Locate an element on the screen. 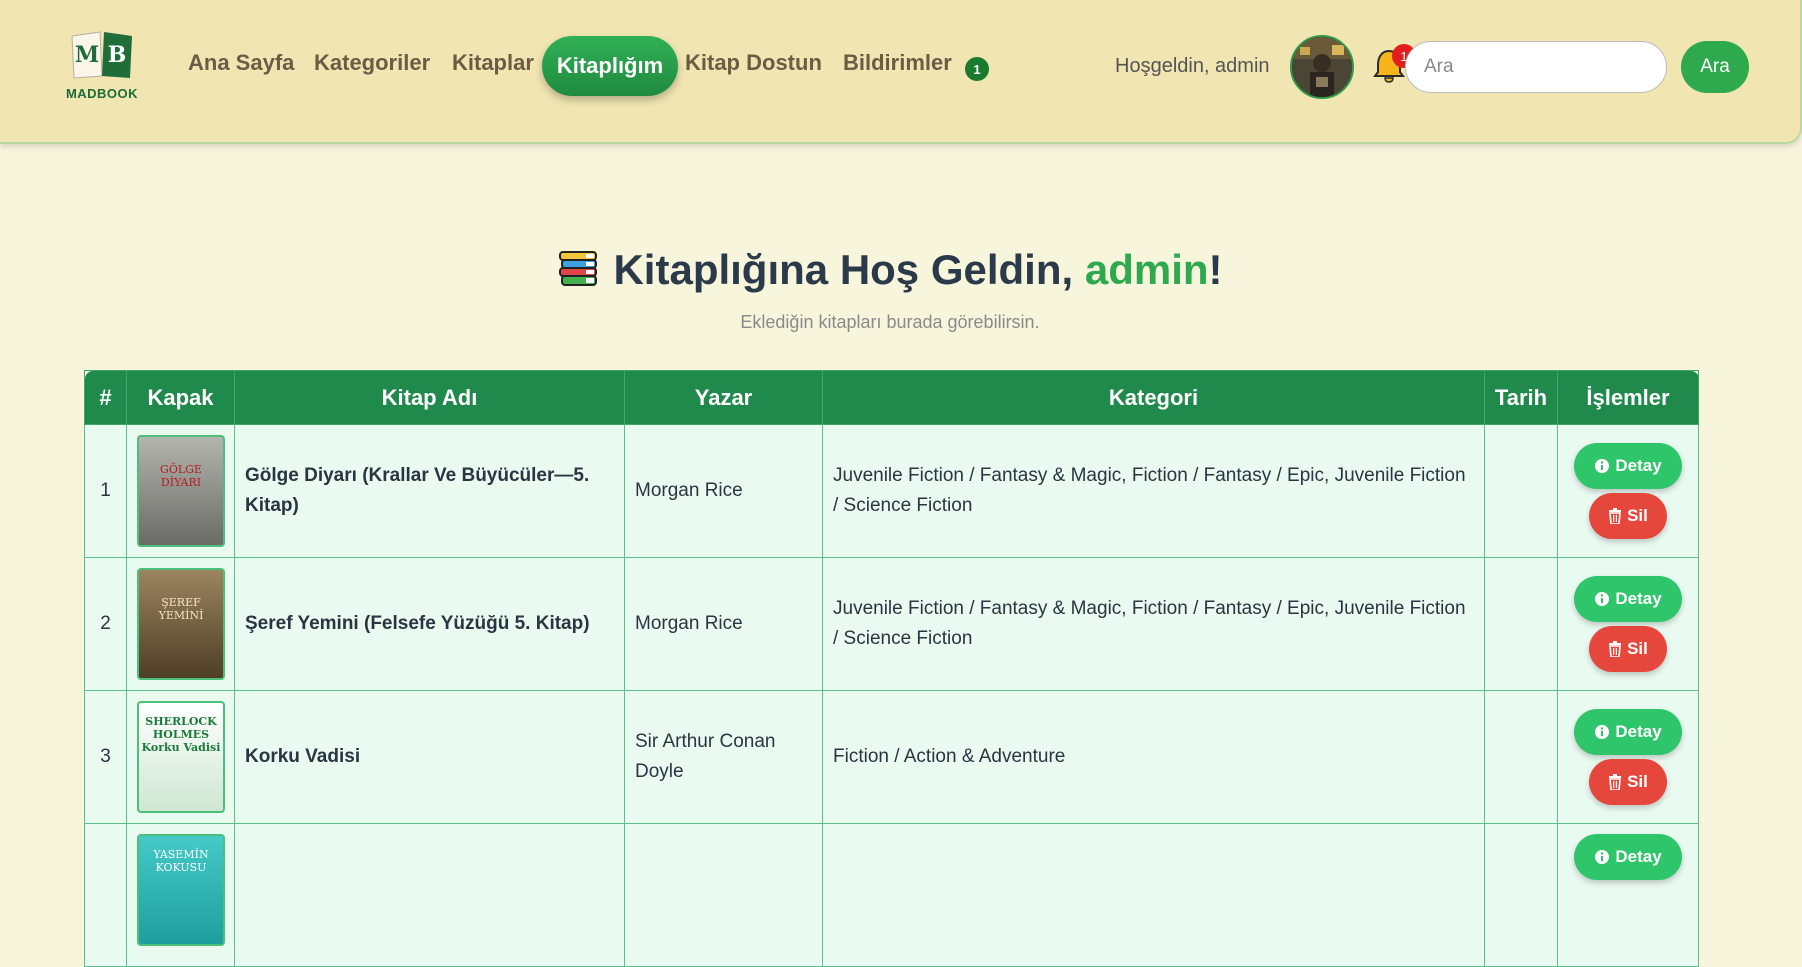 This screenshot has height=967, width=1802. cover-cell: YASEMİN KOKUSU is located at coordinates (180, 895).